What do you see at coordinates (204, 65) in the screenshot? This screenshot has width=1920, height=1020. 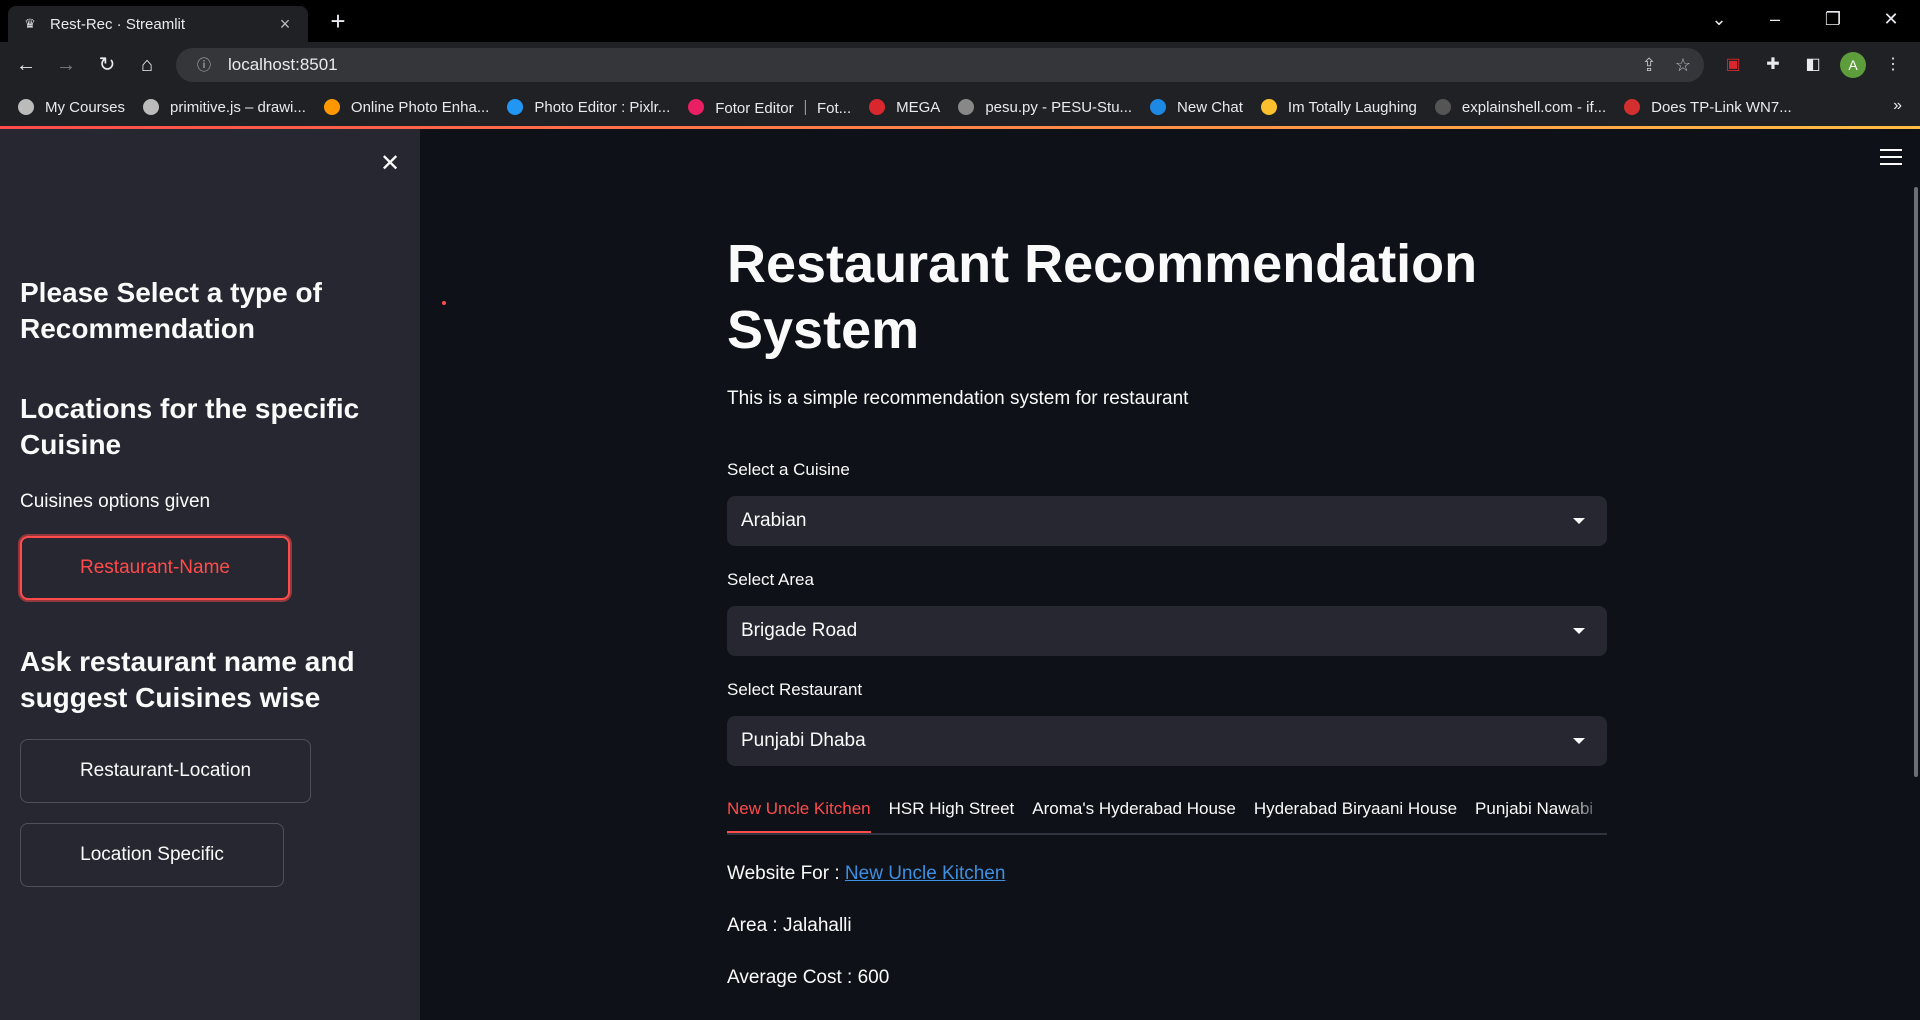 I see `site-info-icon: ⓘ` at bounding box center [204, 65].